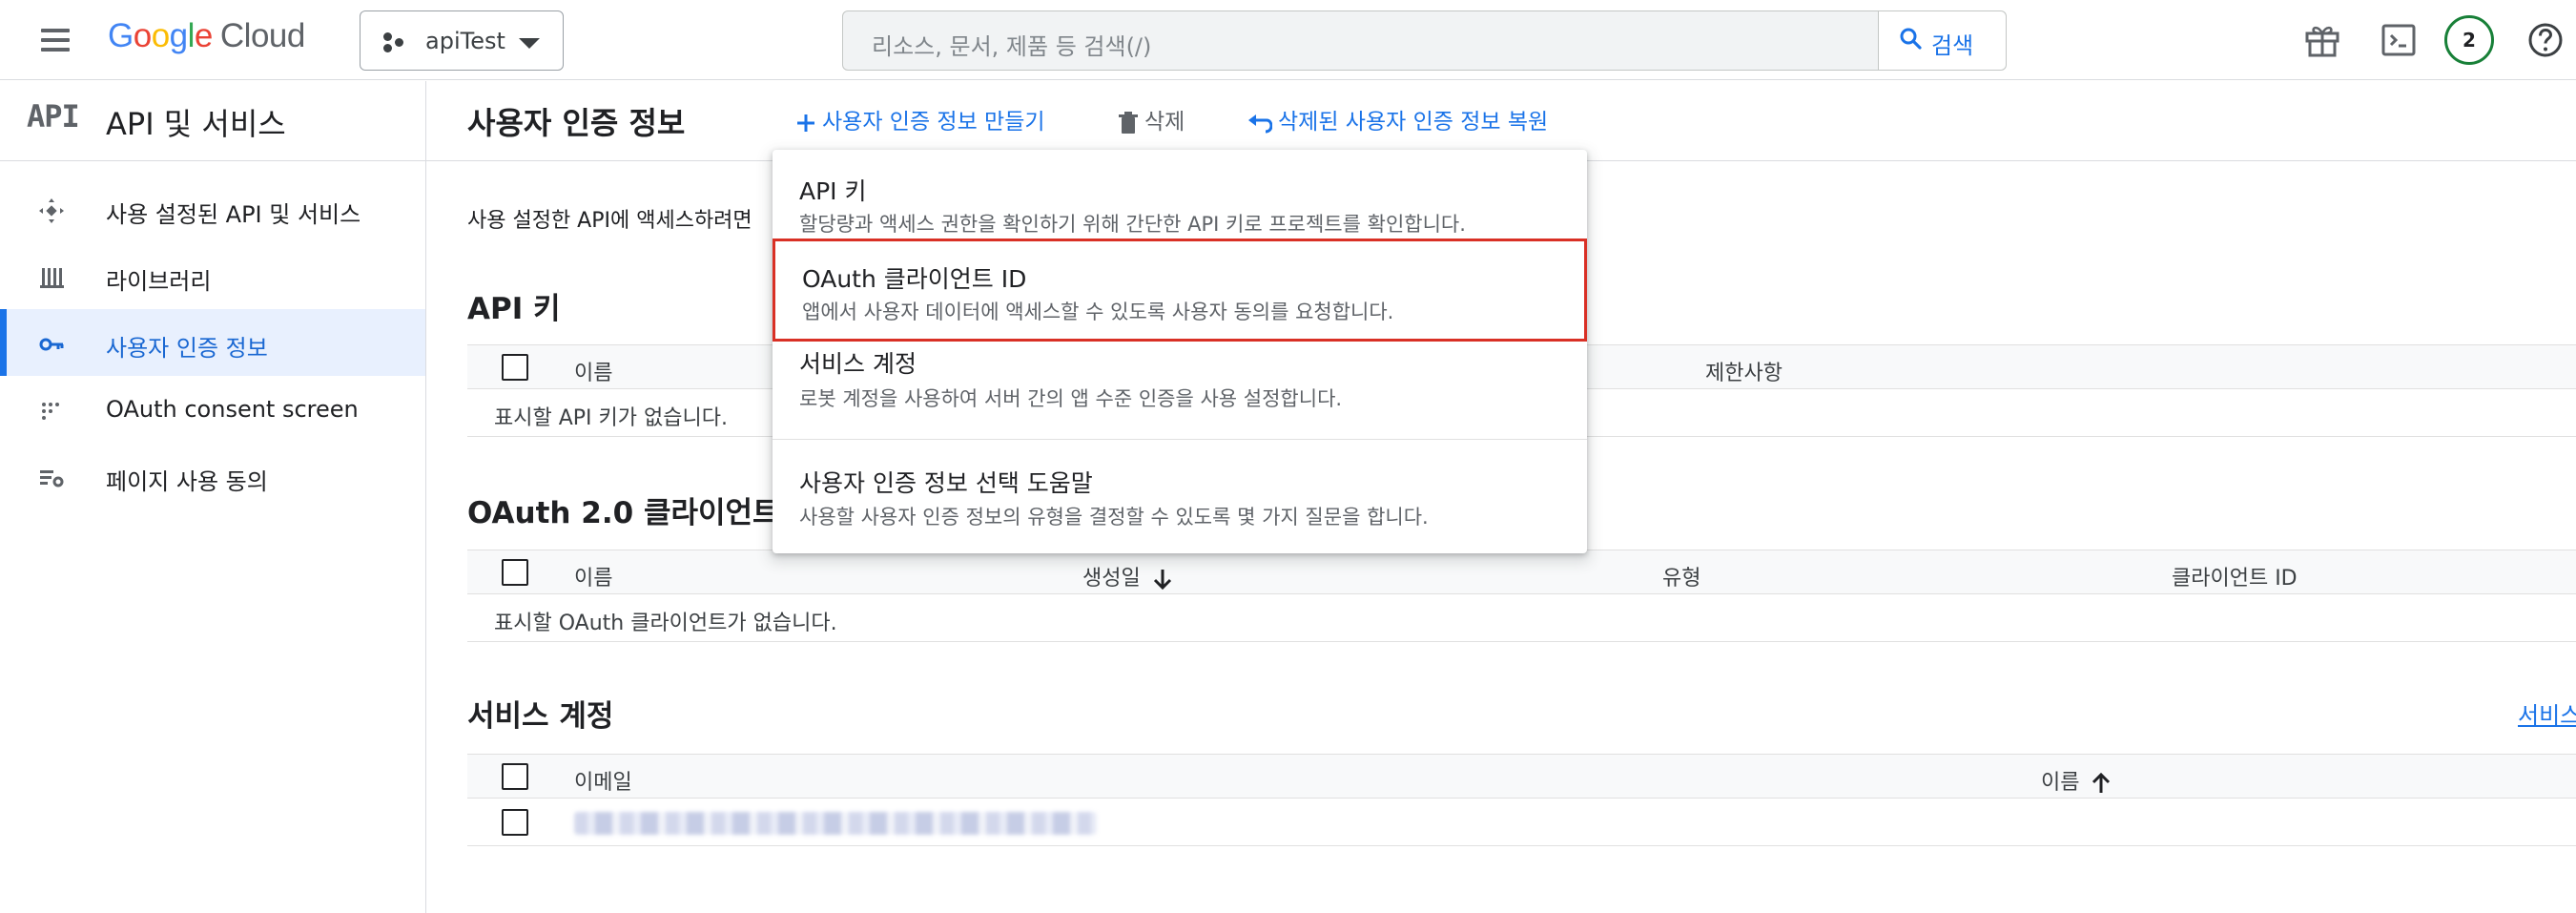  I want to click on manage-service-accounts-link: 서비스, so click(2547, 713).